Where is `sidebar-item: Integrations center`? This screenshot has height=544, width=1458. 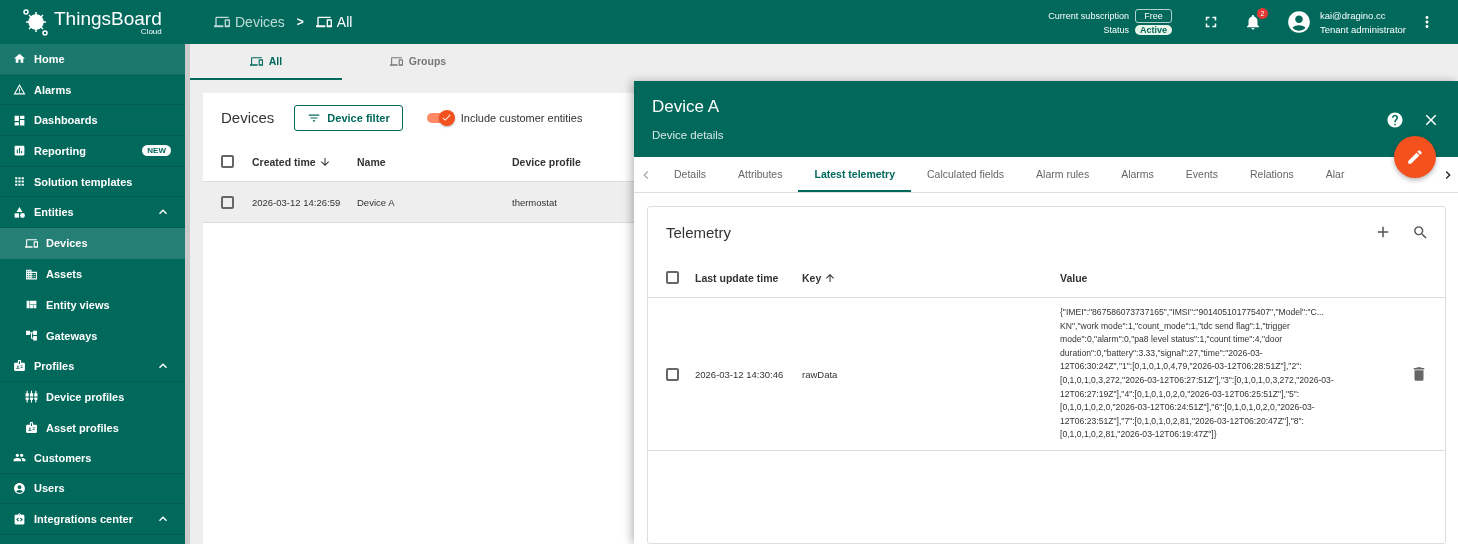 sidebar-item: Integrations center is located at coordinates (92, 519).